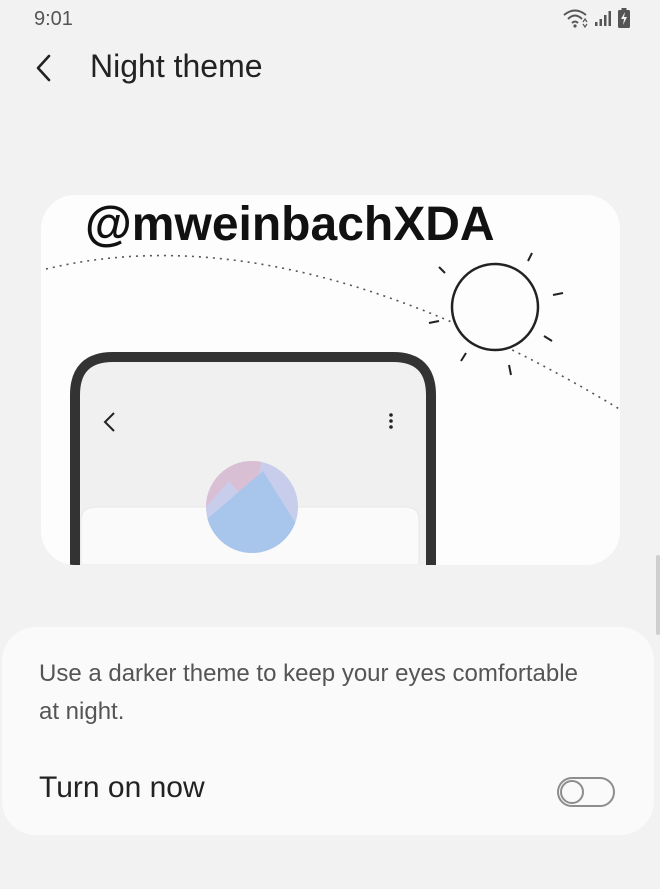 This screenshot has height=889, width=660. Describe the element at coordinates (122, 787) in the screenshot. I see `turn-on-now-label: Turn on now` at that location.